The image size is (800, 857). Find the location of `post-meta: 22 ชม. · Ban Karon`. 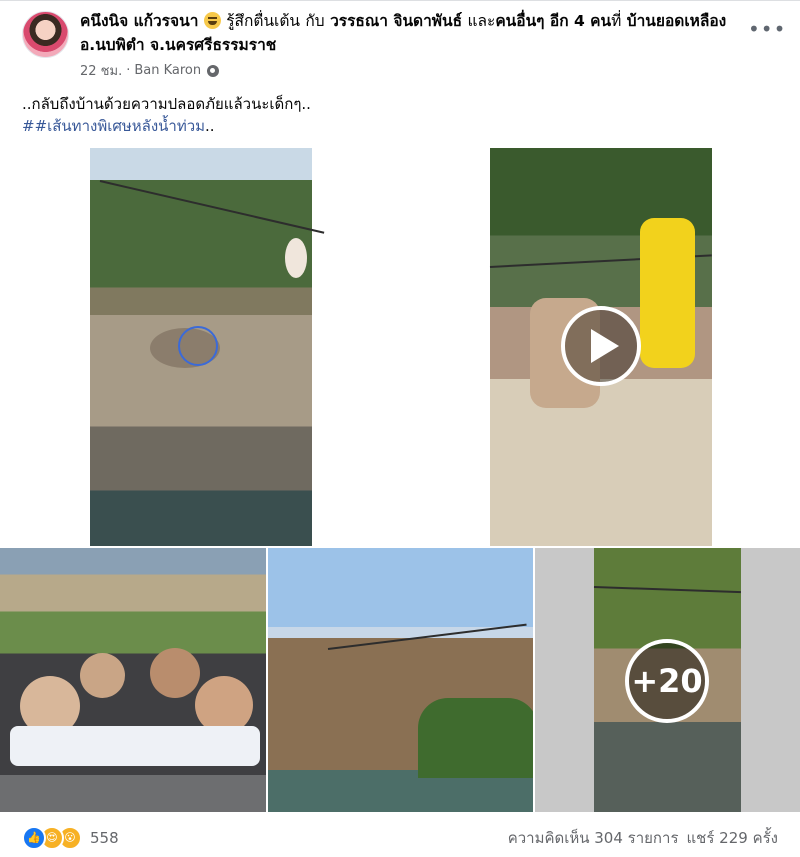

post-meta: 22 ชม. · Ban Karon is located at coordinates (150, 70).